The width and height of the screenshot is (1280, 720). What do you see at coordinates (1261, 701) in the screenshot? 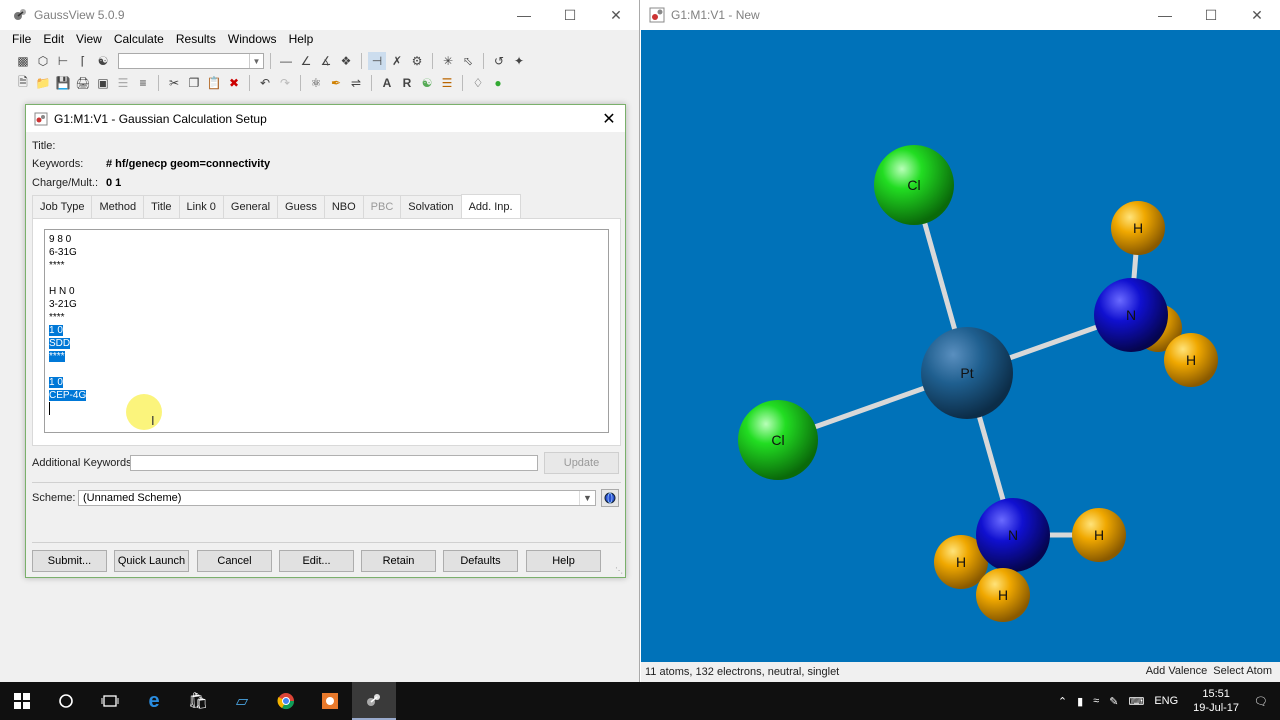
I see `notifications-icon: 🗨` at bounding box center [1261, 701].